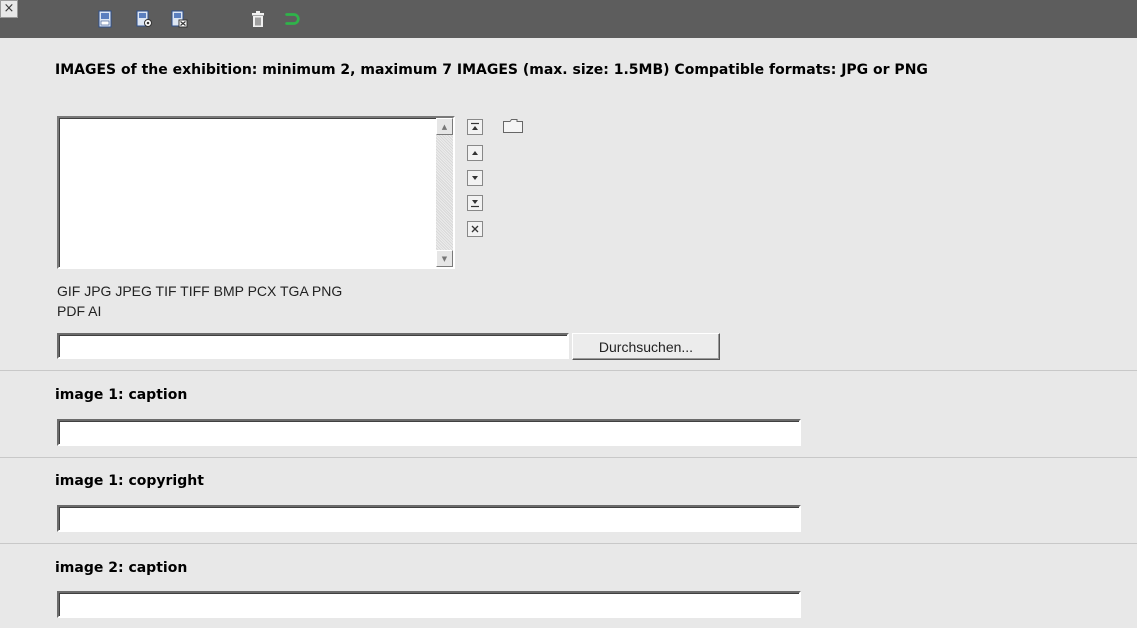 The width and height of the screenshot is (1137, 628). I want to click on move-to-top-icon, so click(475, 127).